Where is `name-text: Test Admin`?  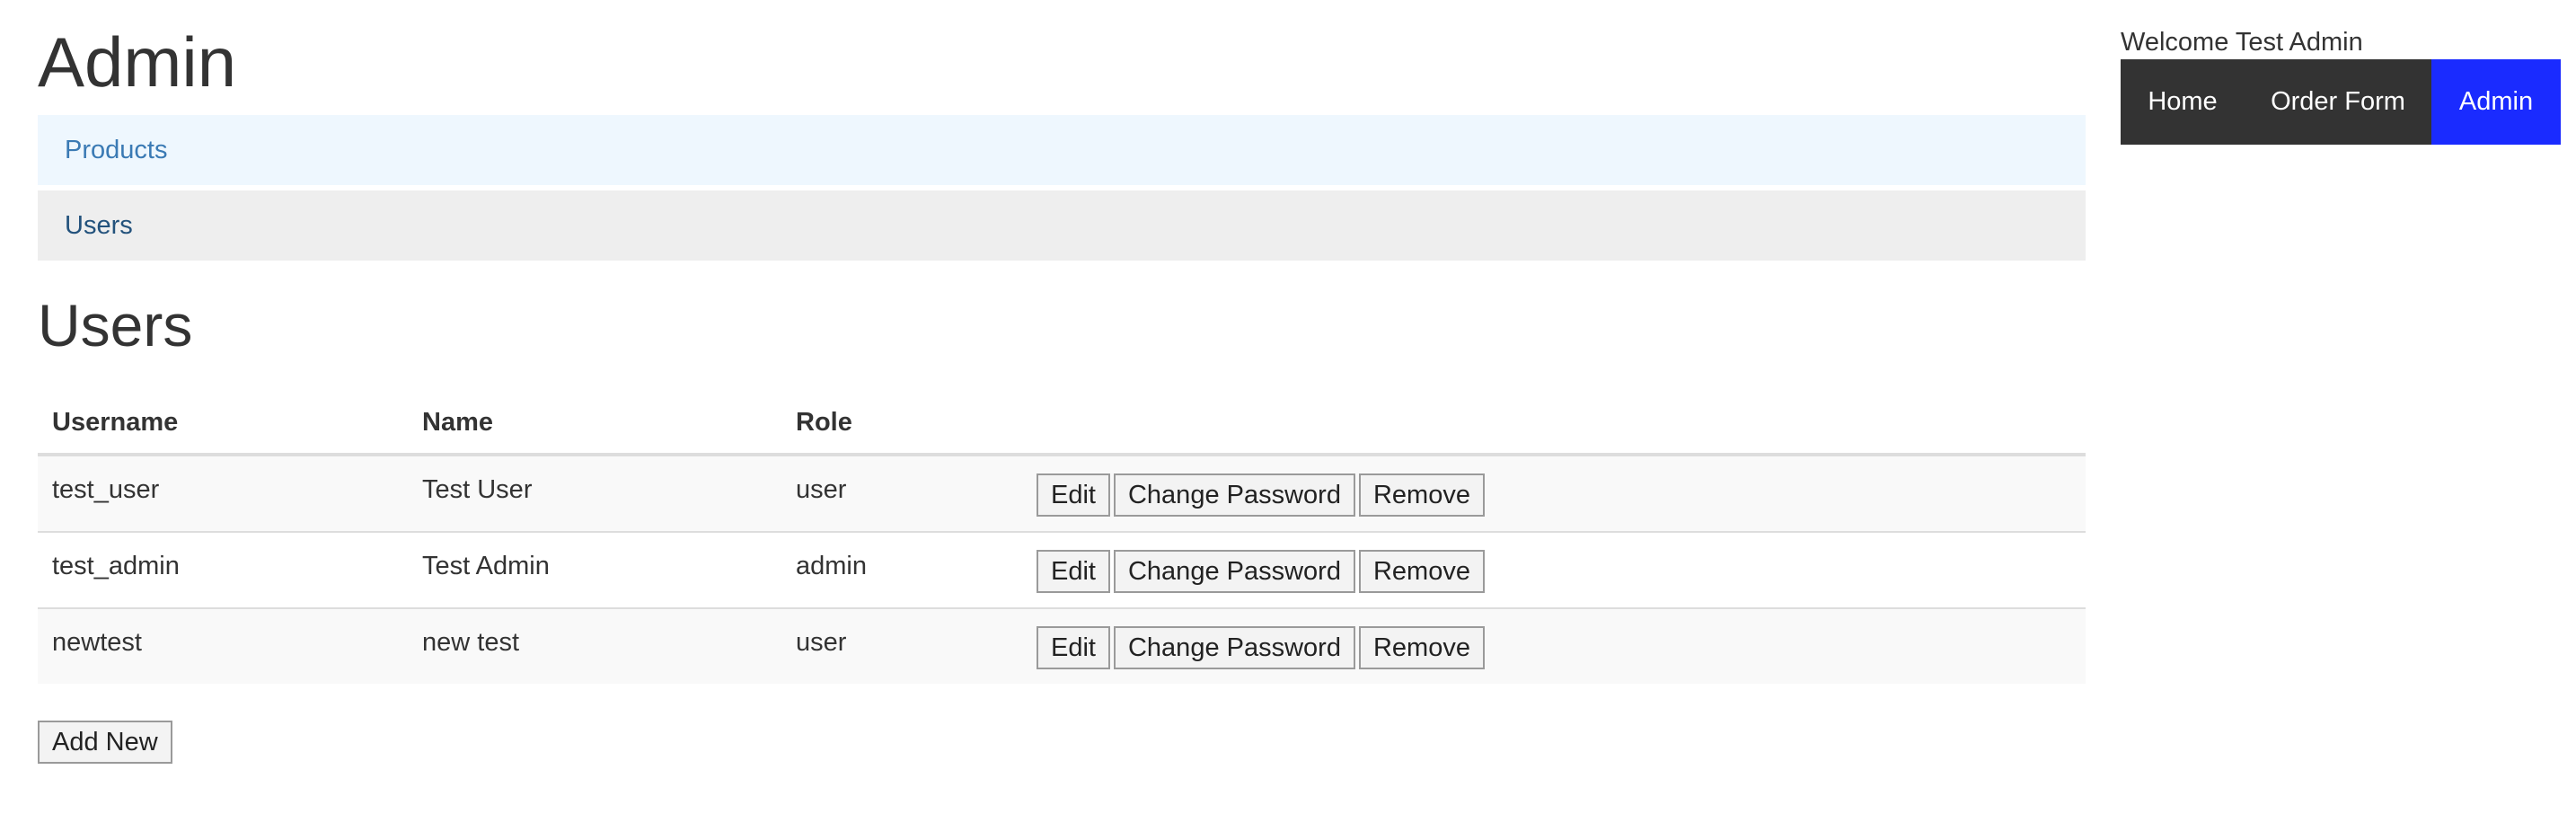 name-text: Test Admin is located at coordinates (486, 566).